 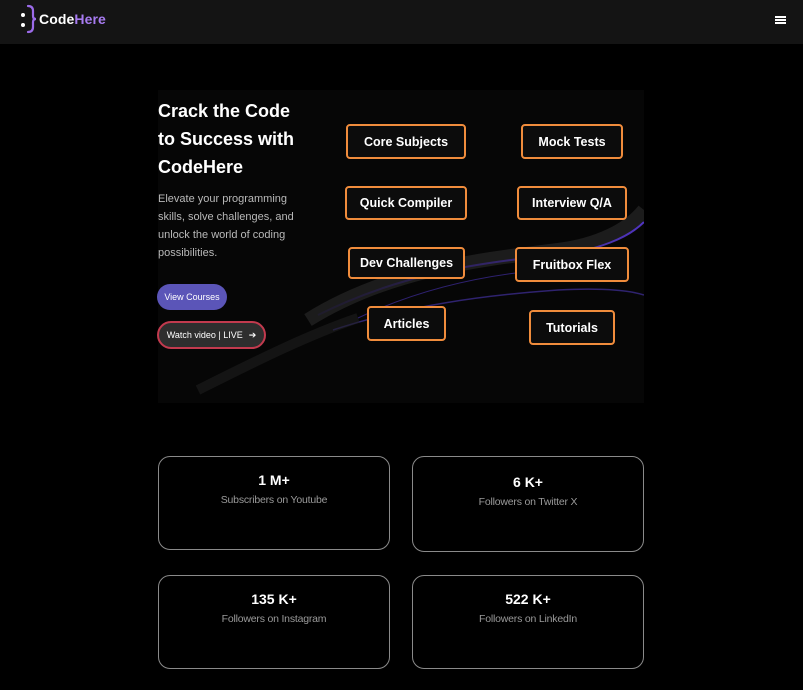 I want to click on stat-label: Subscribers on Youtube, so click(x=274, y=500).